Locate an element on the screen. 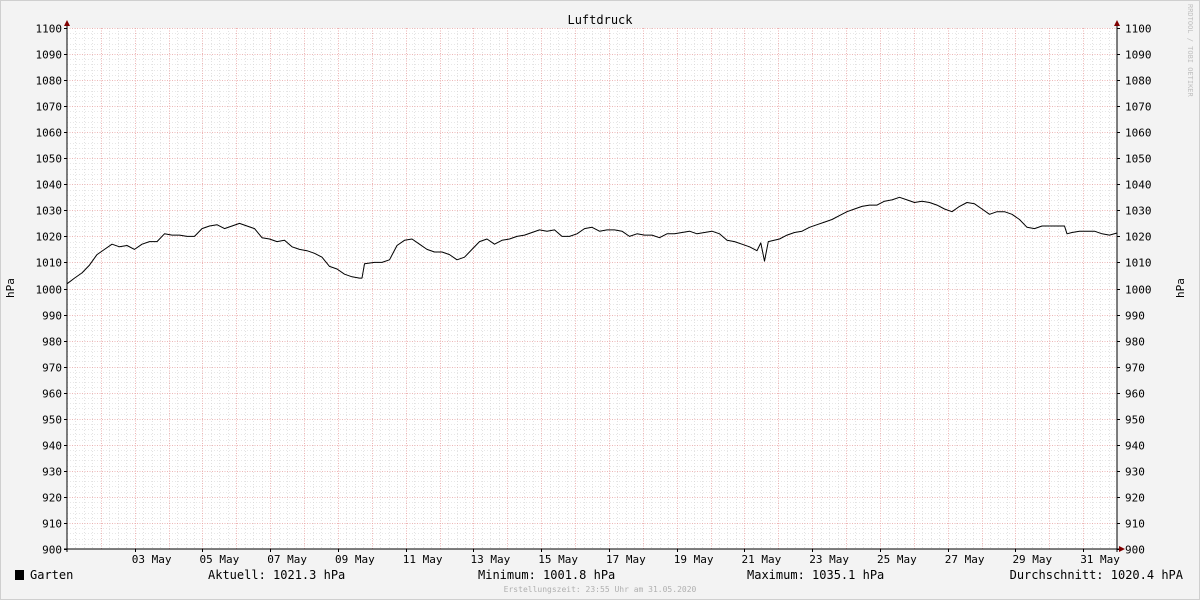 This screenshot has height=600, width=1200. x-tick-label: 31 May is located at coordinates (1100, 559).